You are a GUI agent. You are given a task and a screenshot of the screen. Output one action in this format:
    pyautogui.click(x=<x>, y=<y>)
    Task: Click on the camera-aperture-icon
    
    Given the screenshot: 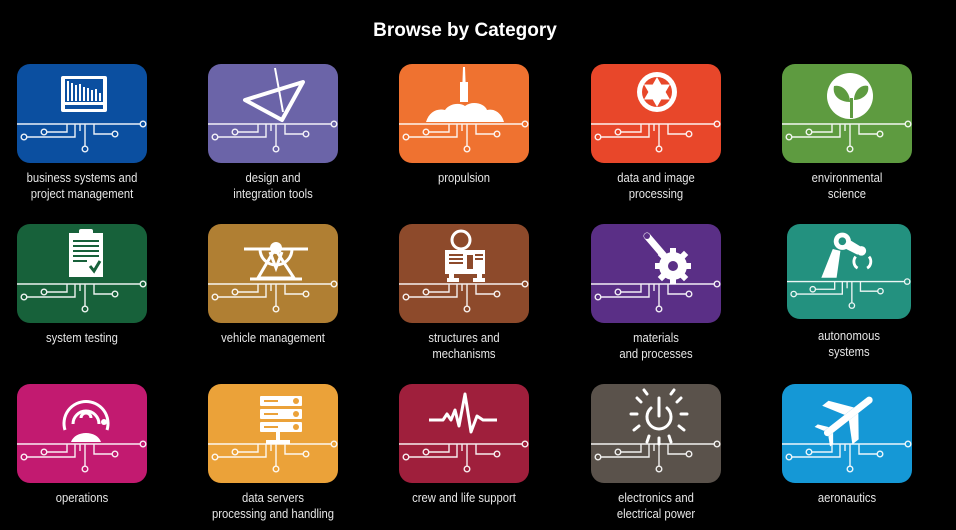 What is the action you would take?
    pyautogui.click(x=656, y=112)
    